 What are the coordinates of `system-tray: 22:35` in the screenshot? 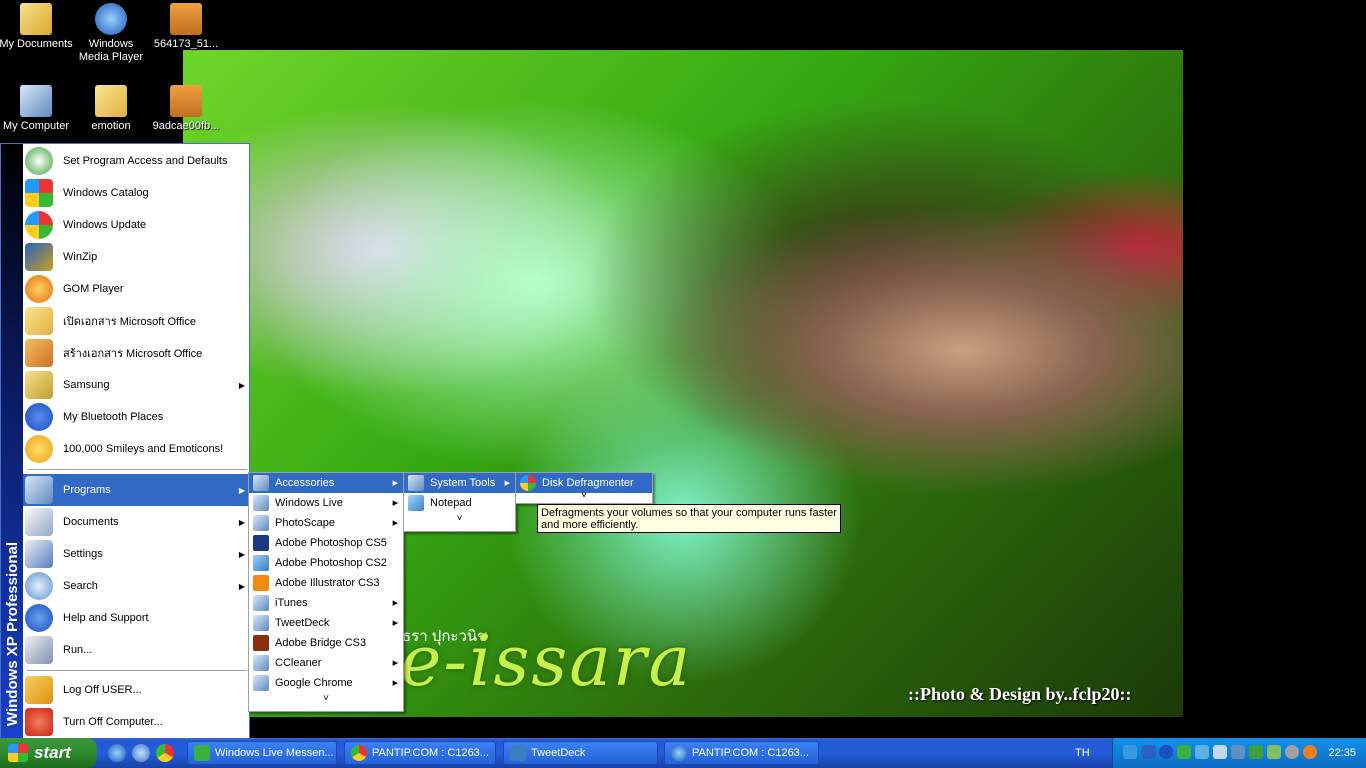 It's located at (1239, 753).